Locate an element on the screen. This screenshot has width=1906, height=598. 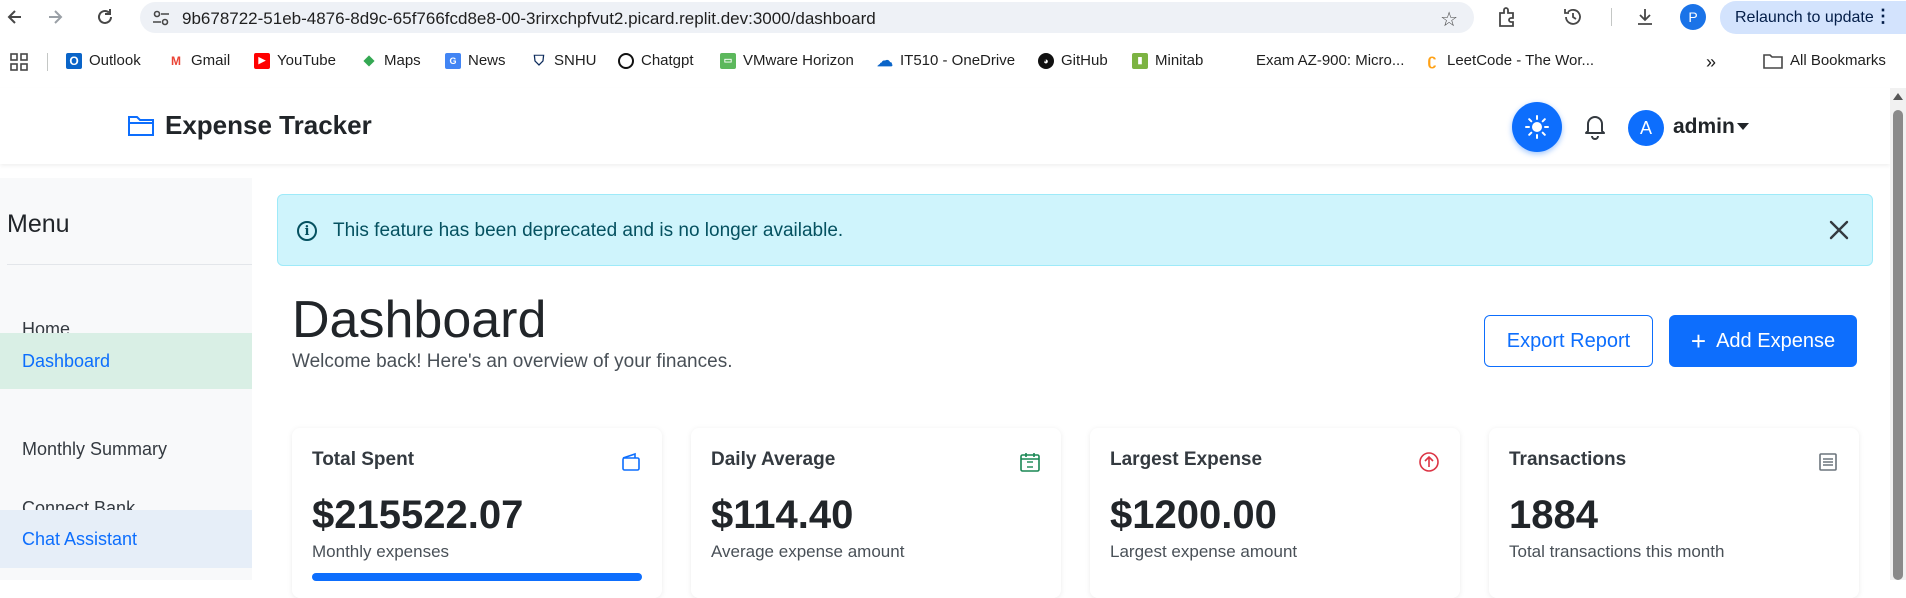
add-expense-button: + Add Expense is located at coordinates (1763, 341).